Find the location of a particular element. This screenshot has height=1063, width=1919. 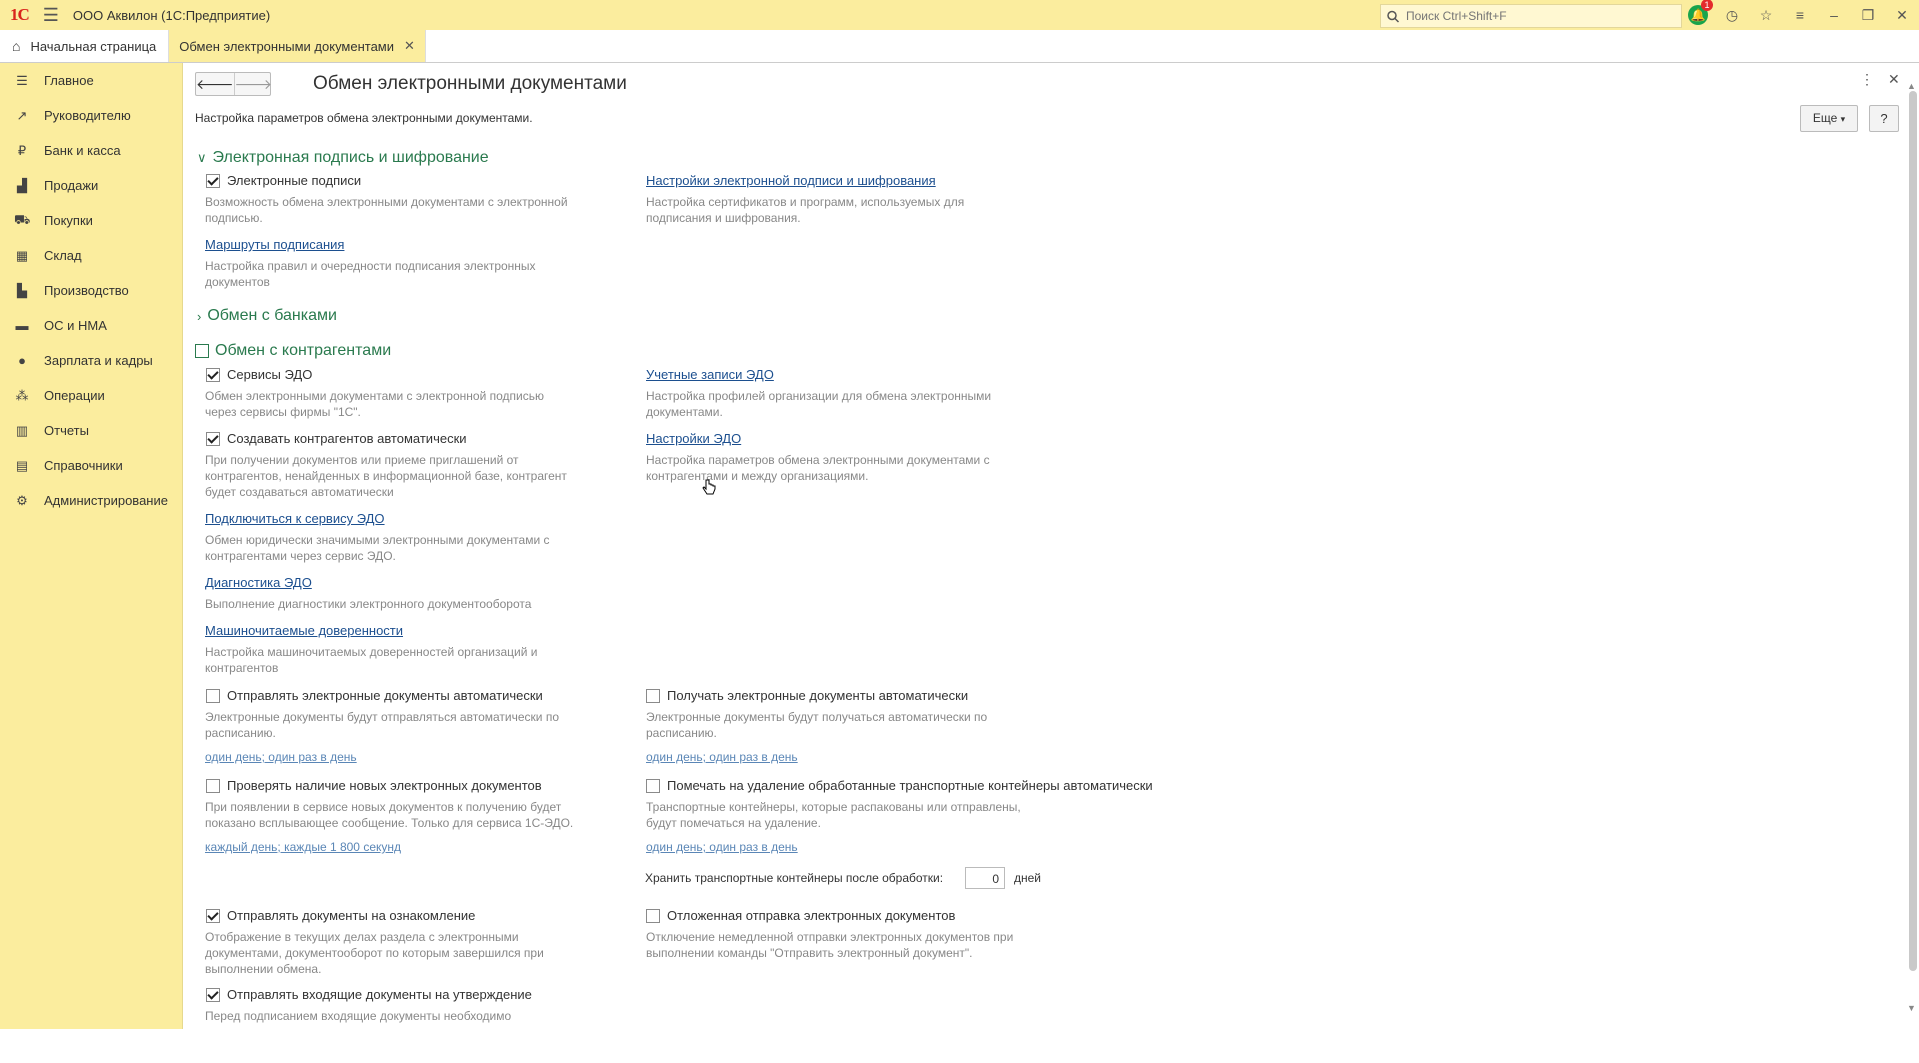

kebab-menu-icon: ⋮ is located at coordinates (1867, 79).